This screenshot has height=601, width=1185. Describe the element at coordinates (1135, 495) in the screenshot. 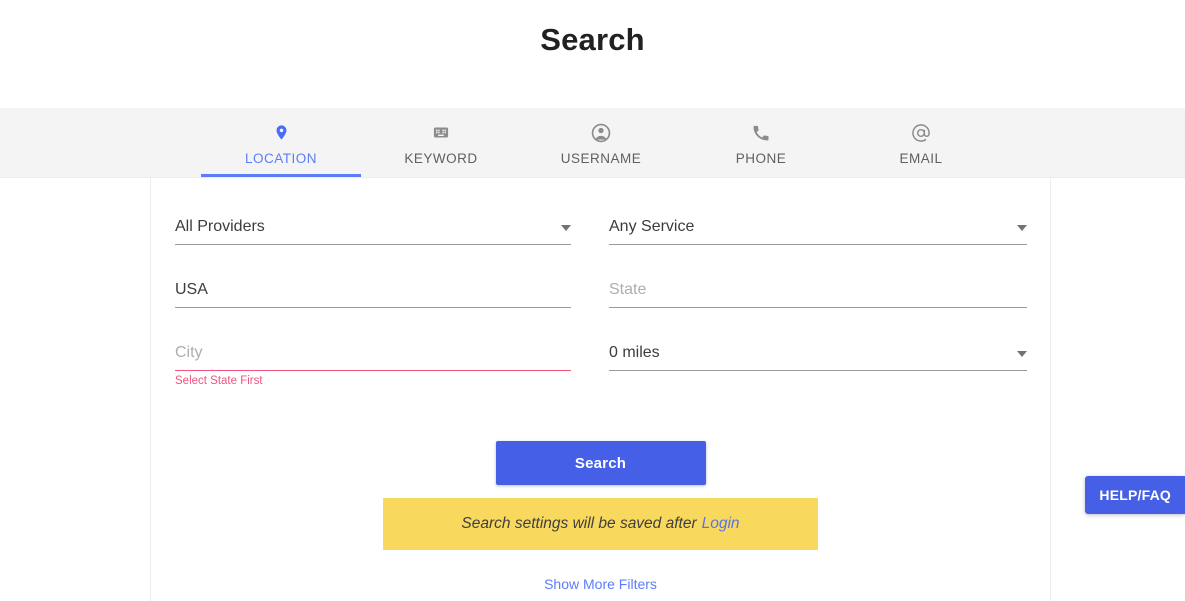

I see `help-faq-button: HELP/FAQ` at that location.